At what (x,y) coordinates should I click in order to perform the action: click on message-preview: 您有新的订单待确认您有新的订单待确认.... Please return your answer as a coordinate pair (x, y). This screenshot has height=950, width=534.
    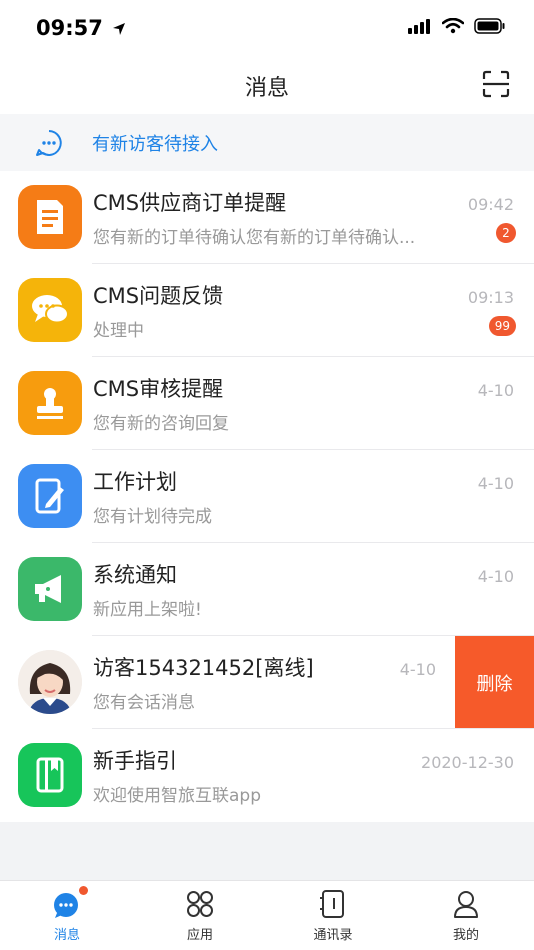
    Looking at the image, I should click on (254, 238).